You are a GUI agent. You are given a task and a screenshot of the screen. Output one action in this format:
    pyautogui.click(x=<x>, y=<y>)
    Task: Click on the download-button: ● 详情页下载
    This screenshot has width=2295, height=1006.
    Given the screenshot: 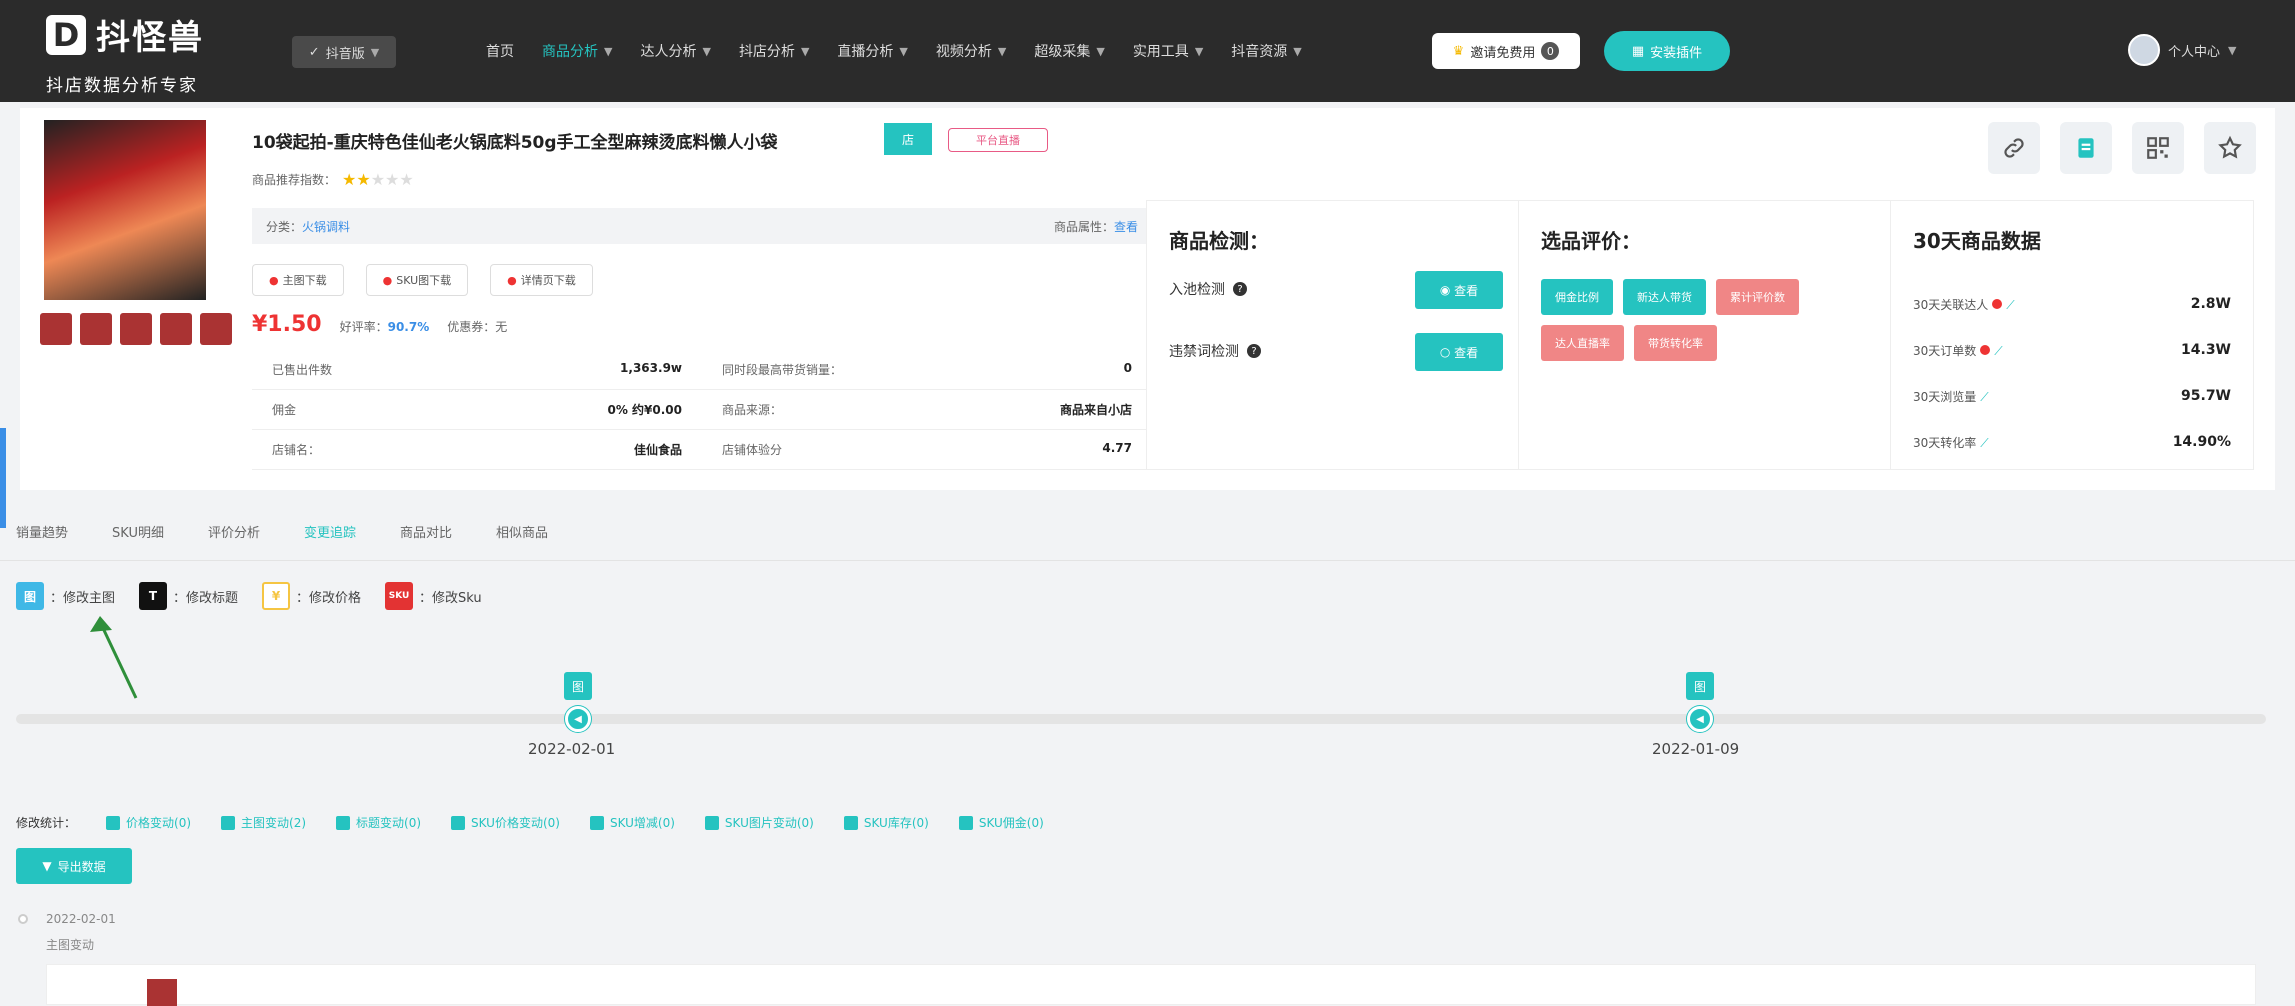 What is the action you would take?
    pyautogui.click(x=541, y=280)
    